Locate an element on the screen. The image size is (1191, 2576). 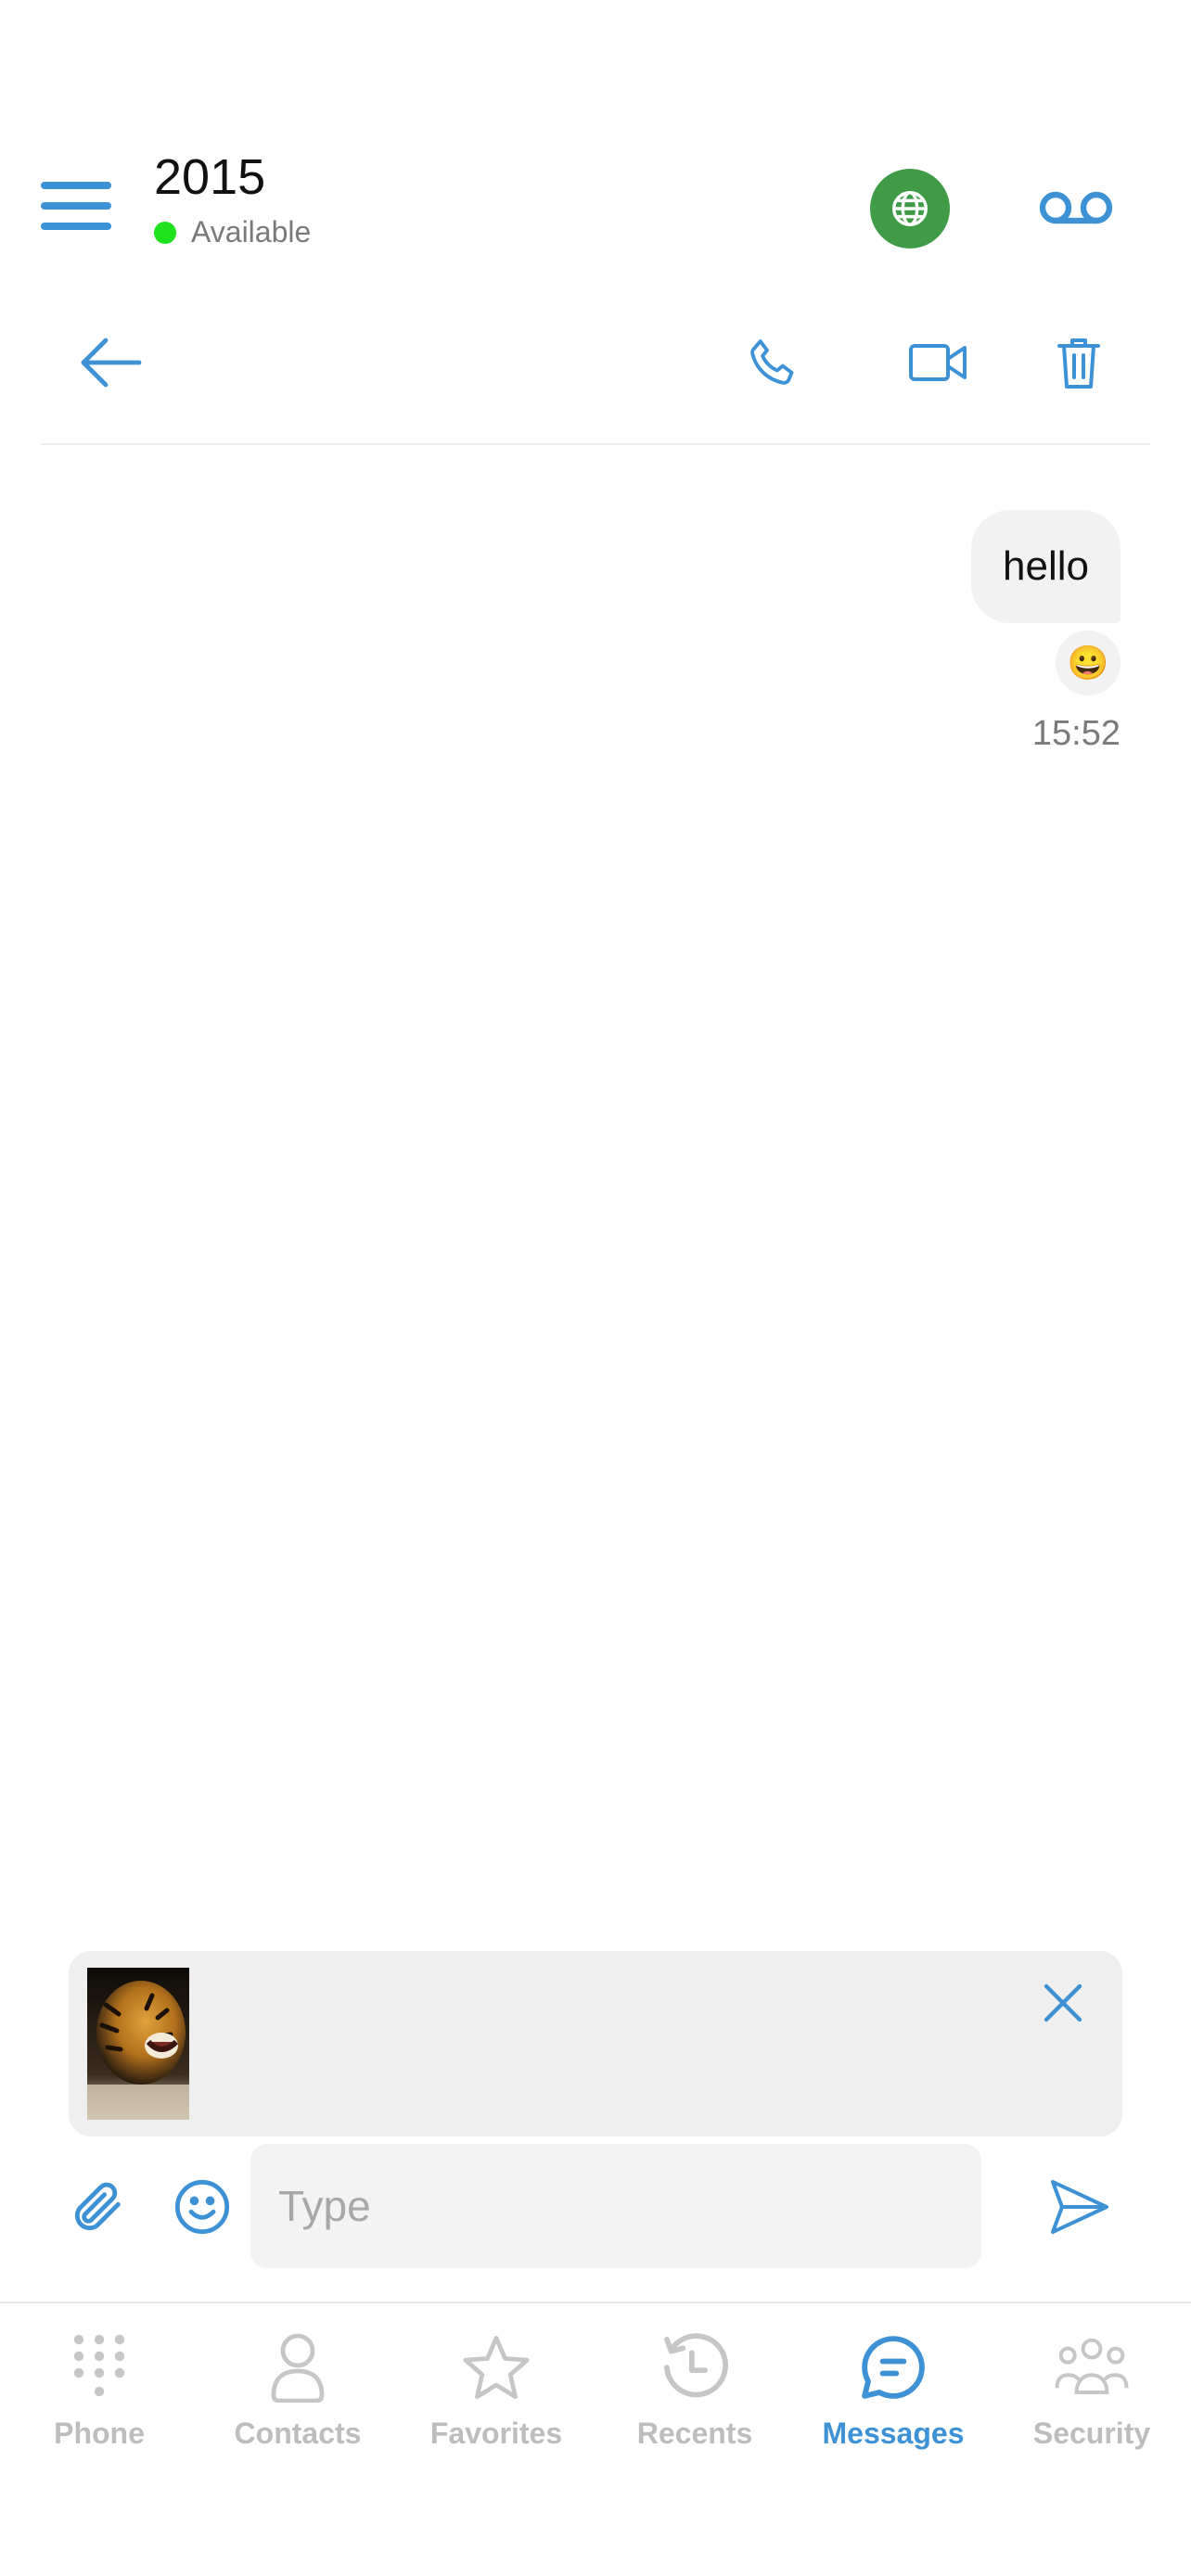
tab-security: Security is located at coordinates (1091, 2395).